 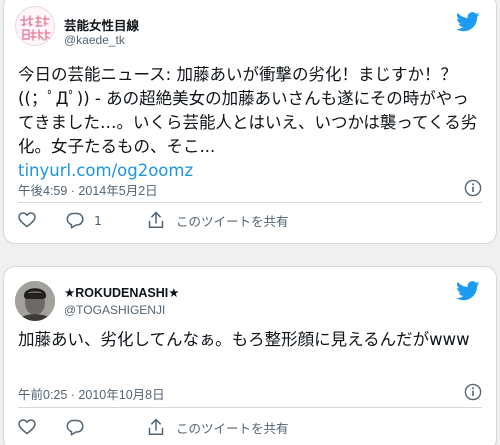 What do you see at coordinates (88, 189) in the screenshot?
I see `tweet-timestamp: 午後4:59 · 2014年5月2日` at bounding box center [88, 189].